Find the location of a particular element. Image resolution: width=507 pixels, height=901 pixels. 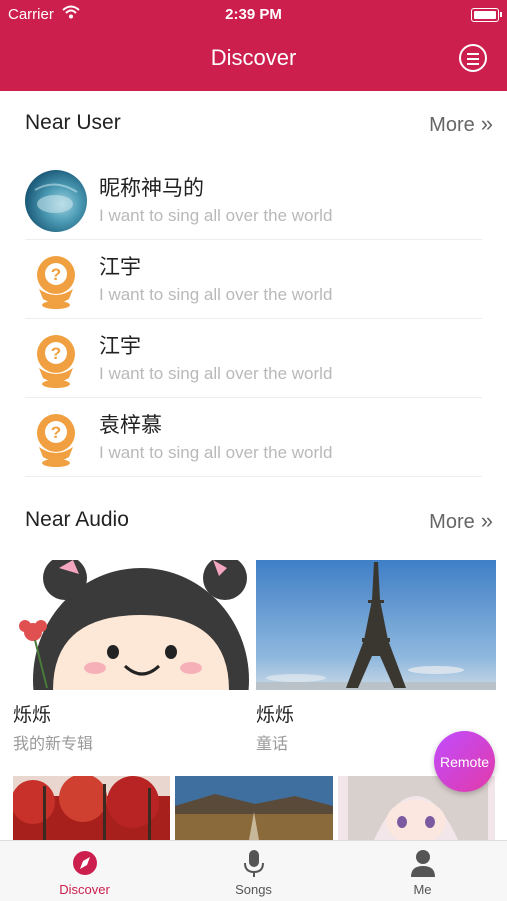

person-icon is located at coordinates (423, 866).